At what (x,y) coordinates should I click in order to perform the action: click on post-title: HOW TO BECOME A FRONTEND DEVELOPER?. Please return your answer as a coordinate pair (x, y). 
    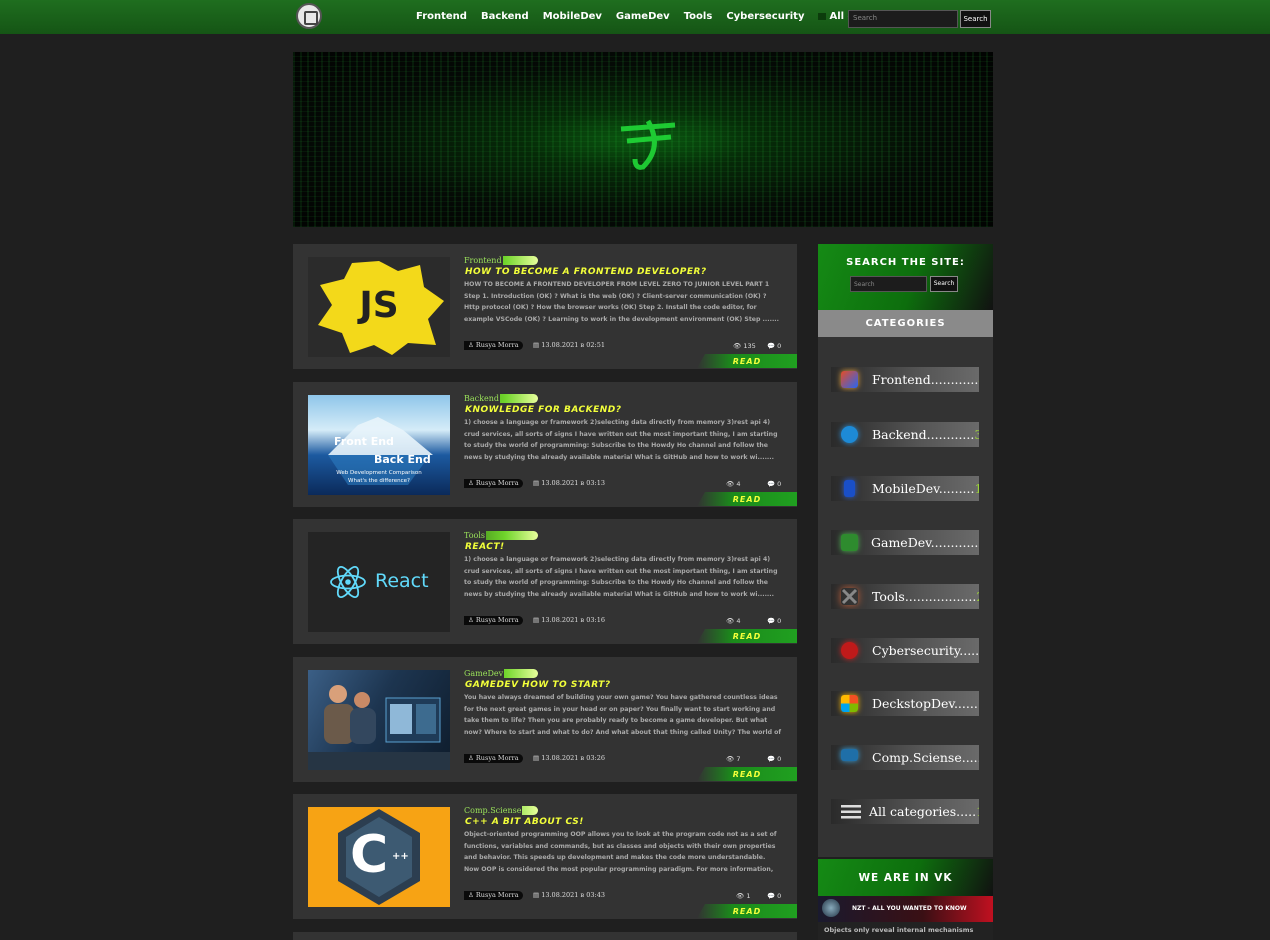
    Looking at the image, I should click on (586, 272).